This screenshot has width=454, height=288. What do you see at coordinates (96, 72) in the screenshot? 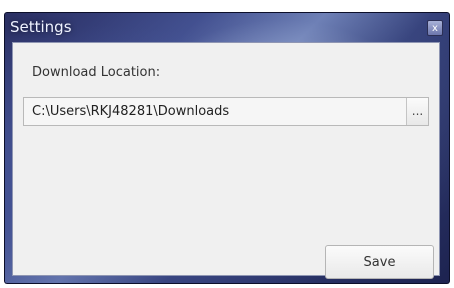
I see `download-location-label: Download Location:` at bounding box center [96, 72].